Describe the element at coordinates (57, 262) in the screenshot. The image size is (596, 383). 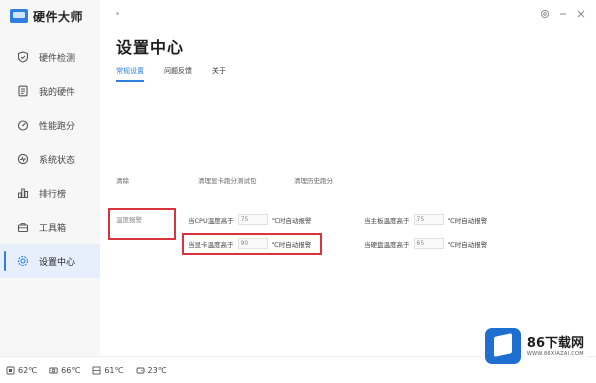
I see `sidebar-item-label: 设置中心` at that location.